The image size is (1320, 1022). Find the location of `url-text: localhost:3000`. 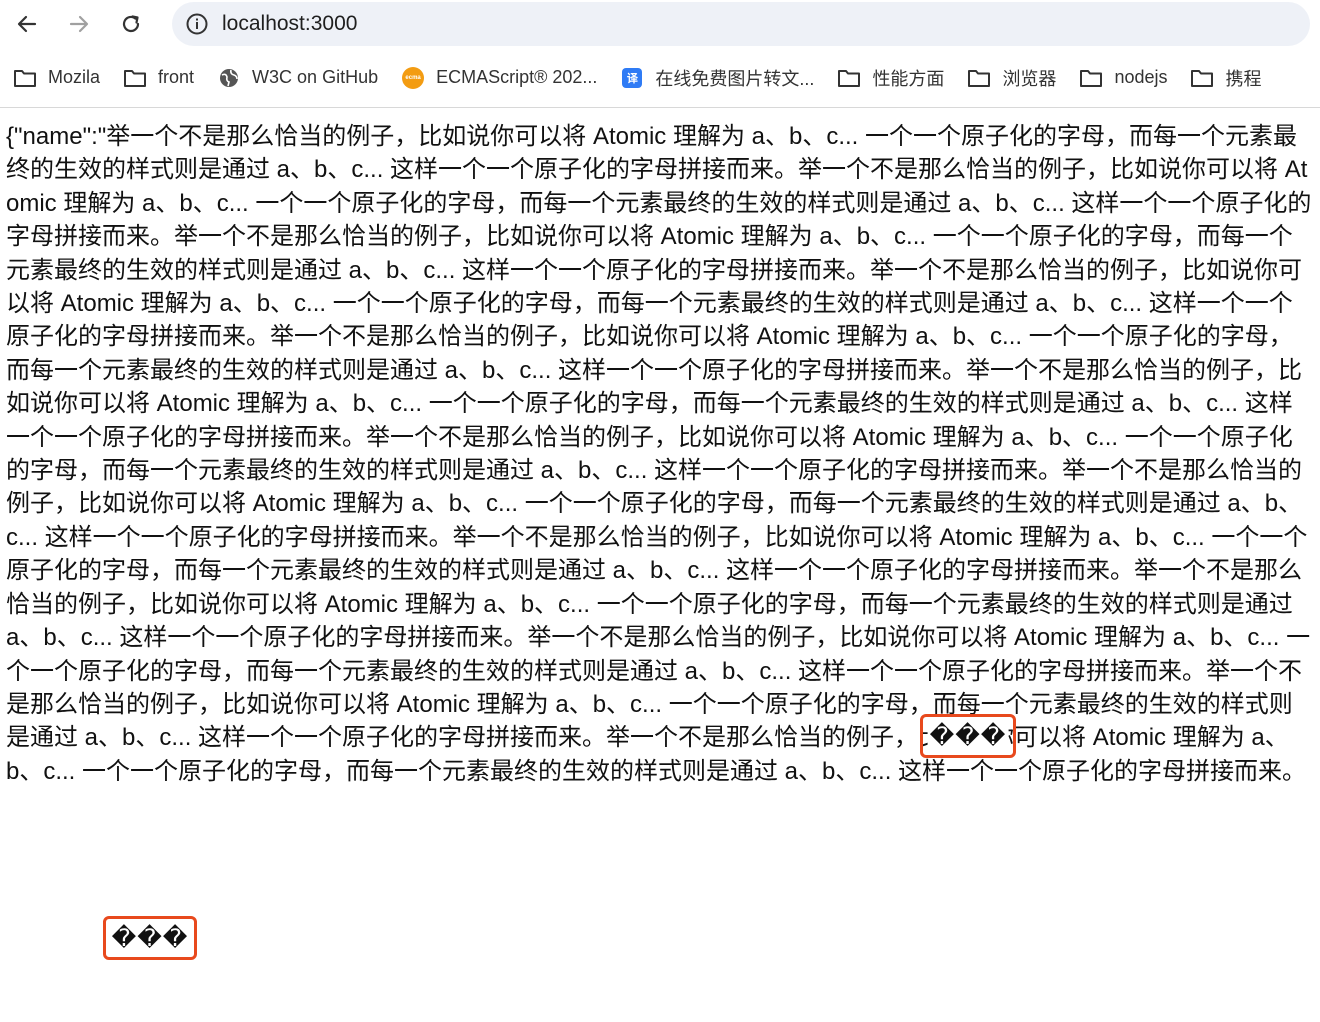

url-text: localhost:3000 is located at coordinates (290, 23).